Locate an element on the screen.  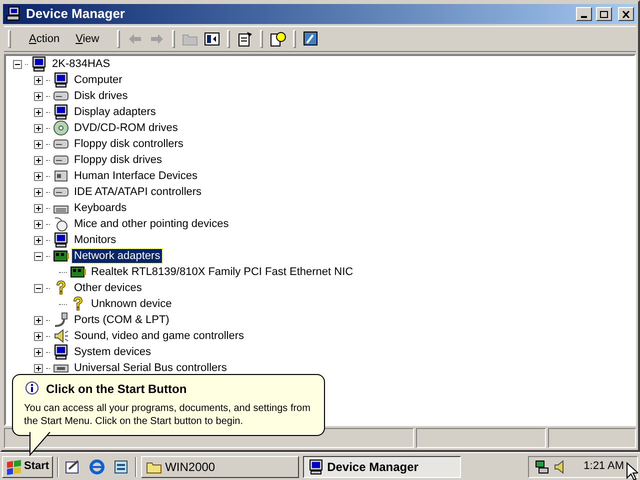
maximize-button is located at coordinates (604, 14).